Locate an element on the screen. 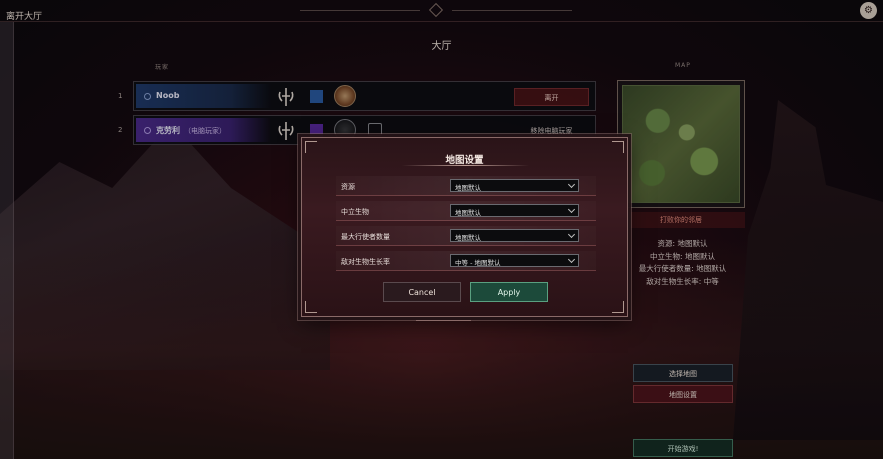 The height and width of the screenshot is (459, 883). setting-row-max-envoys: 最大行使者数量 地图默认 is located at coordinates (466, 236).